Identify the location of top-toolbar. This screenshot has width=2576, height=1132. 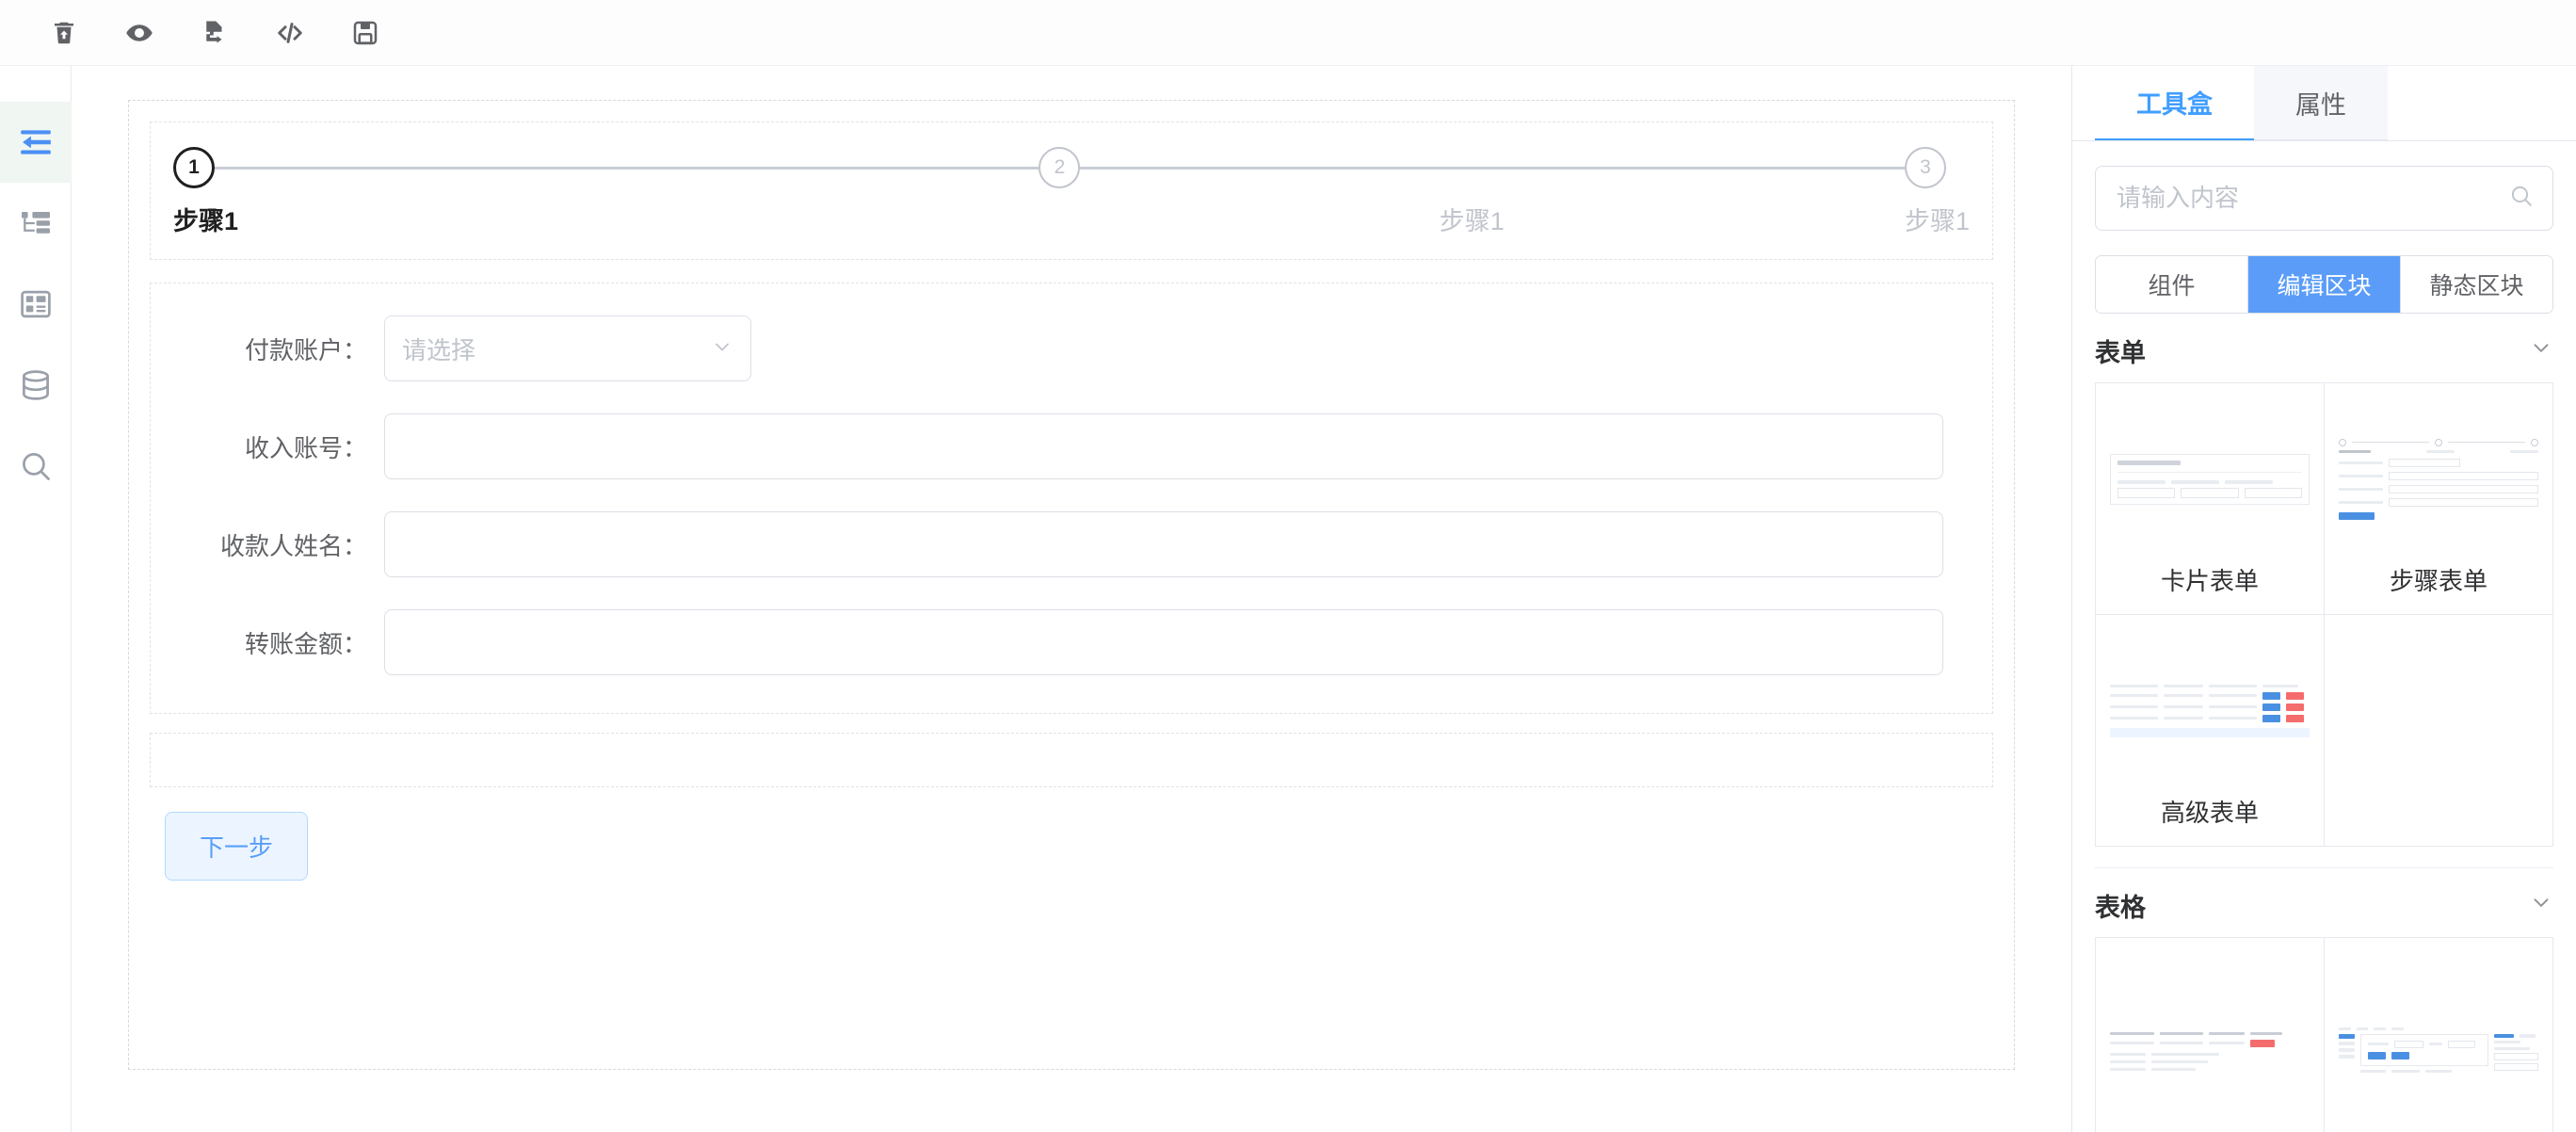
(1288, 33).